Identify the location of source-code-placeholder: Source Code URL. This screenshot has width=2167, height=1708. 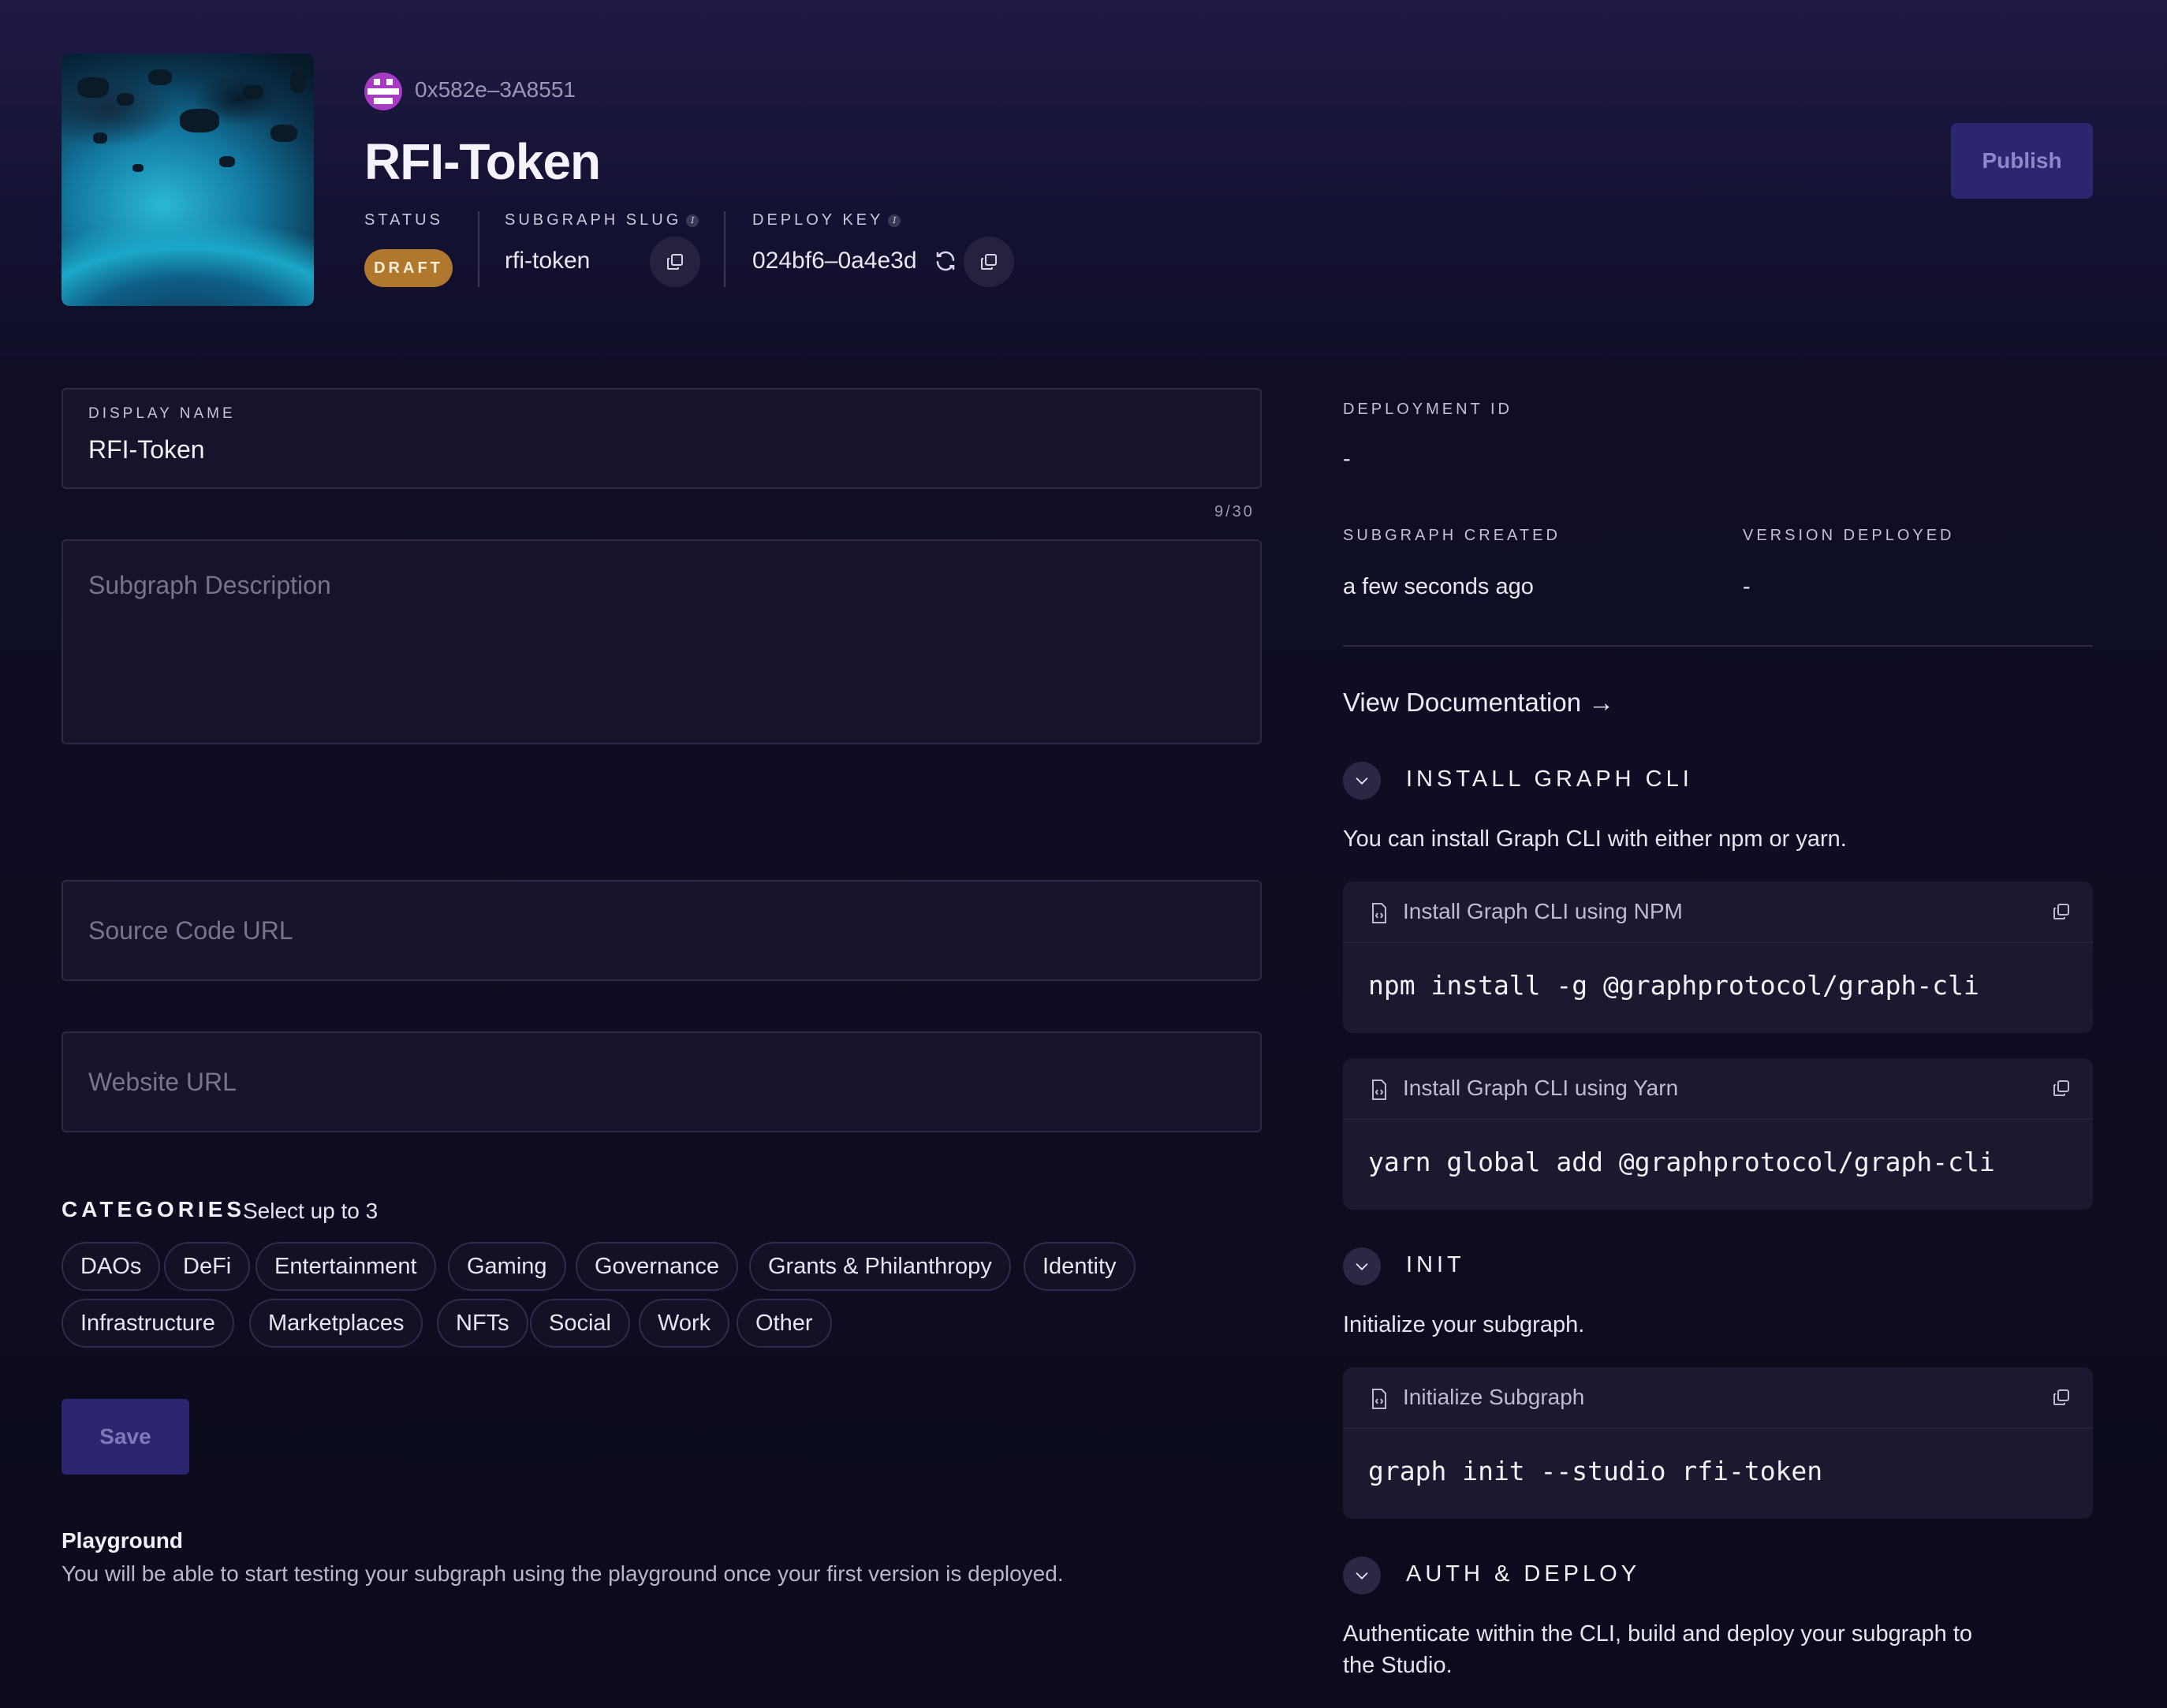
(190, 930).